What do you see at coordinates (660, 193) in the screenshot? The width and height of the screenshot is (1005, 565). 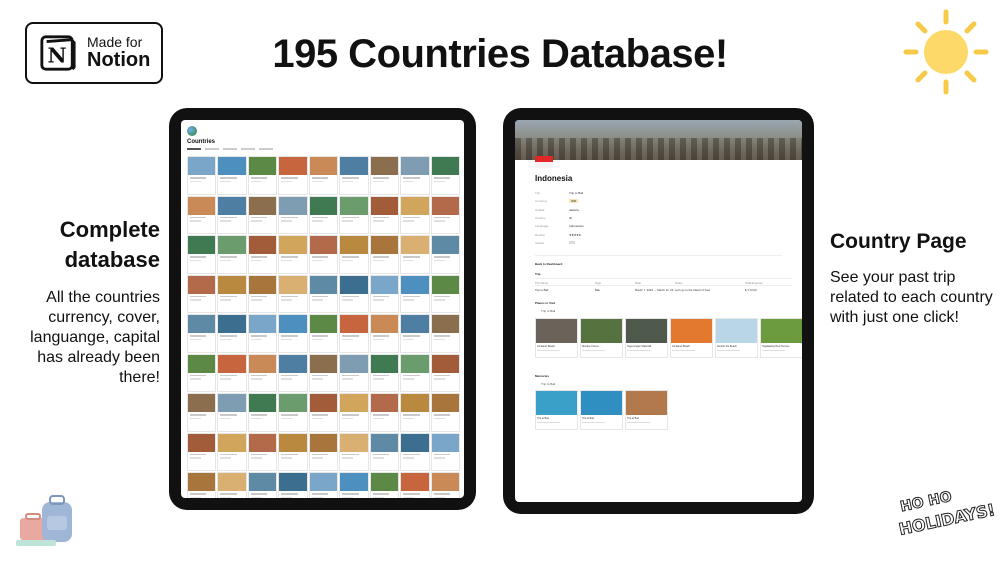 I see `property-row: Trip Trip to Bali` at bounding box center [660, 193].